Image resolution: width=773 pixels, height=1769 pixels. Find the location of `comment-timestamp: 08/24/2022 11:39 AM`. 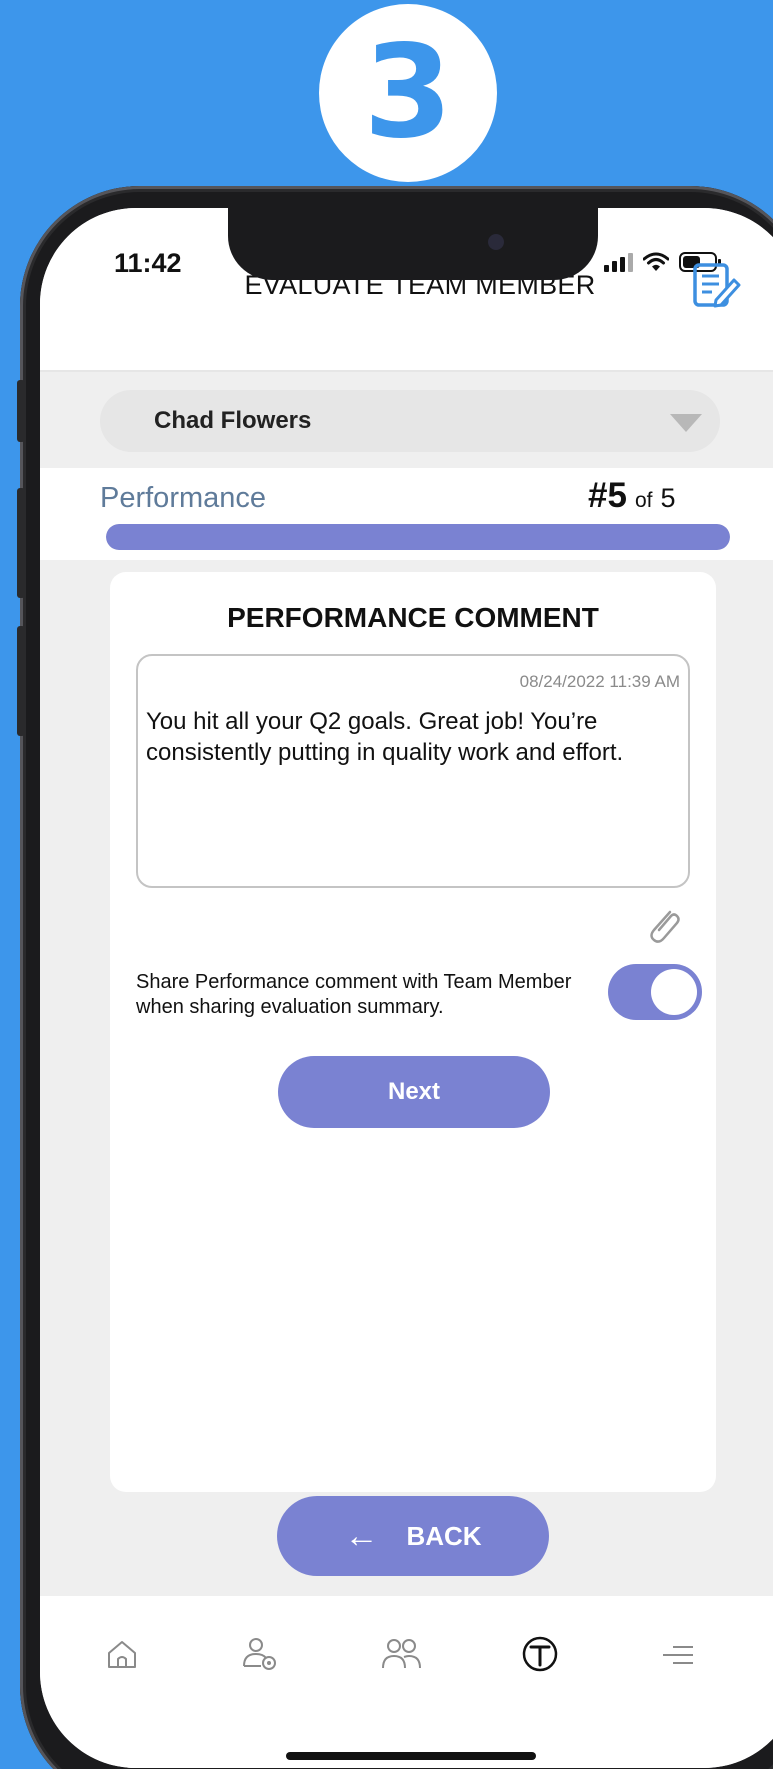

comment-timestamp: 08/24/2022 11:39 AM is located at coordinates (599, 681).